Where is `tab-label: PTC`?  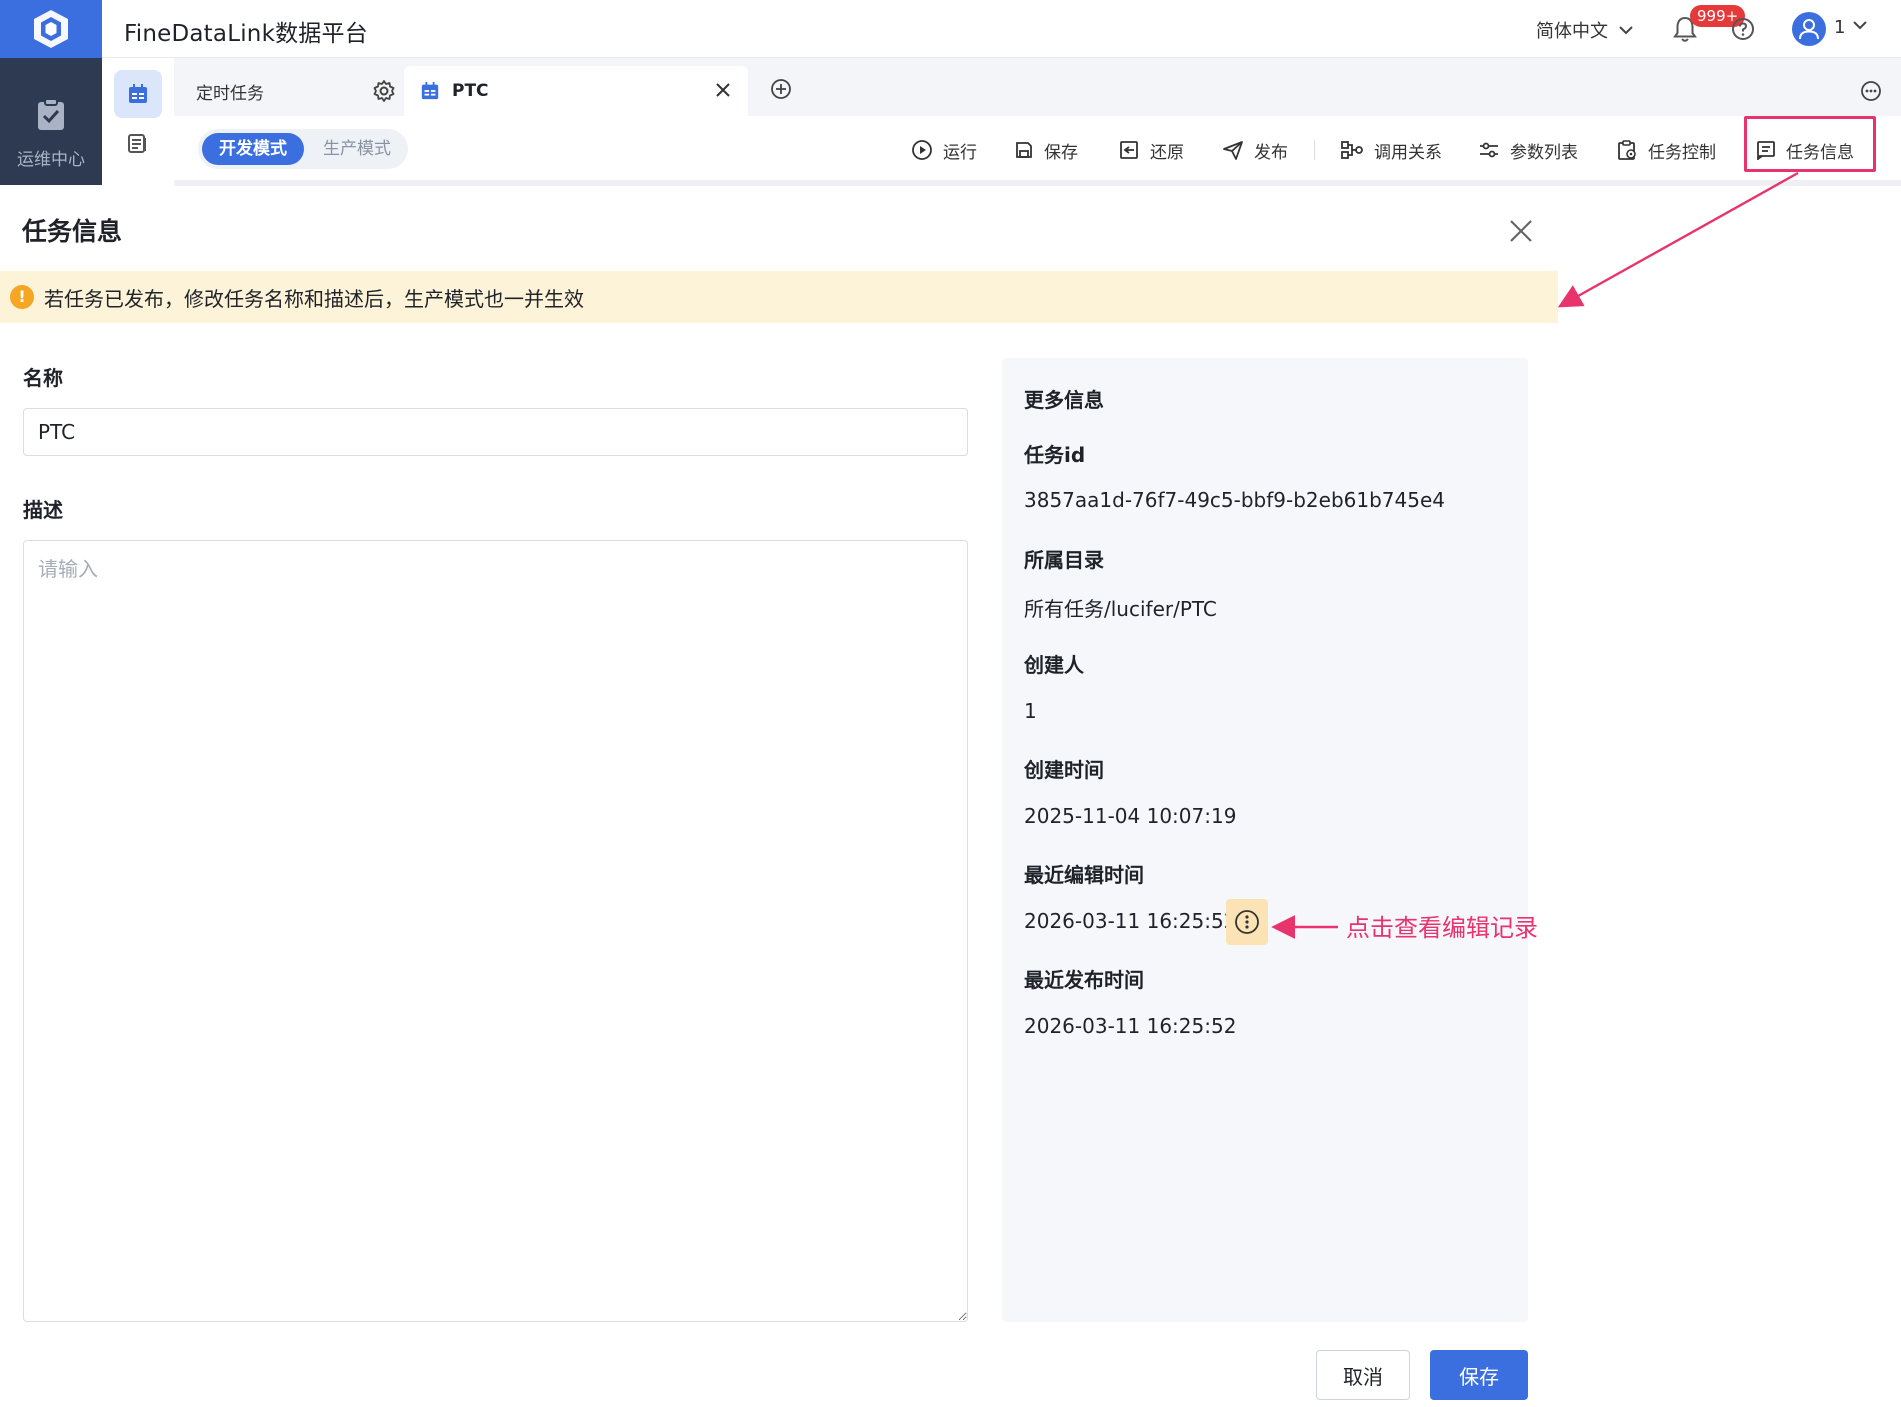 tab-label: PTC is located at coordinates (470, 91).